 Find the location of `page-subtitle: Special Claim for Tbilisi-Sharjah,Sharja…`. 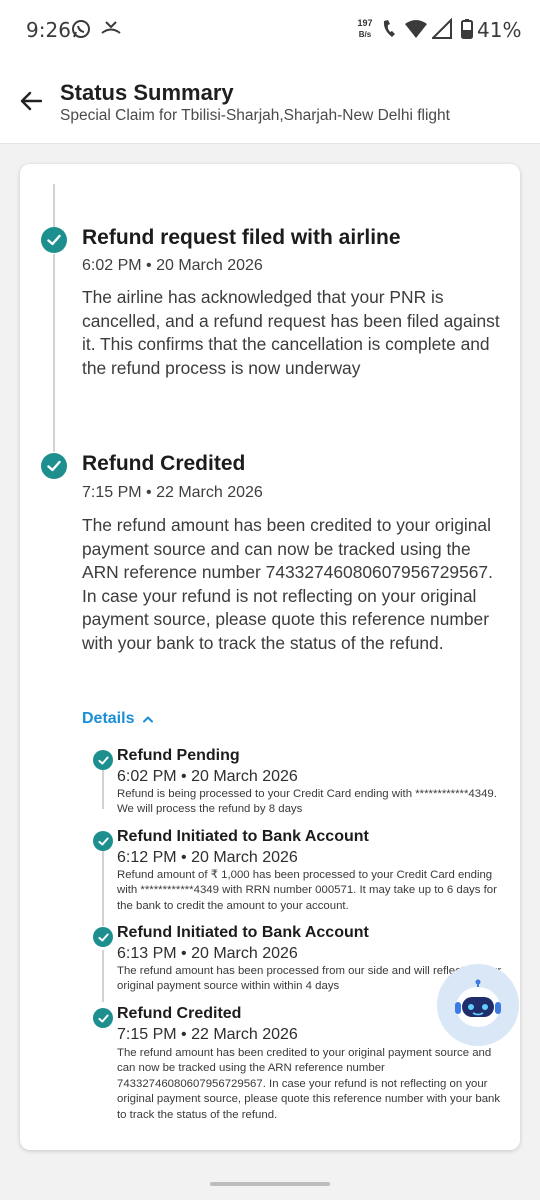

page-subtitle: Special Claim for Tbilisi-Sharjah,Sharja… is located at coordinates (255, 115).